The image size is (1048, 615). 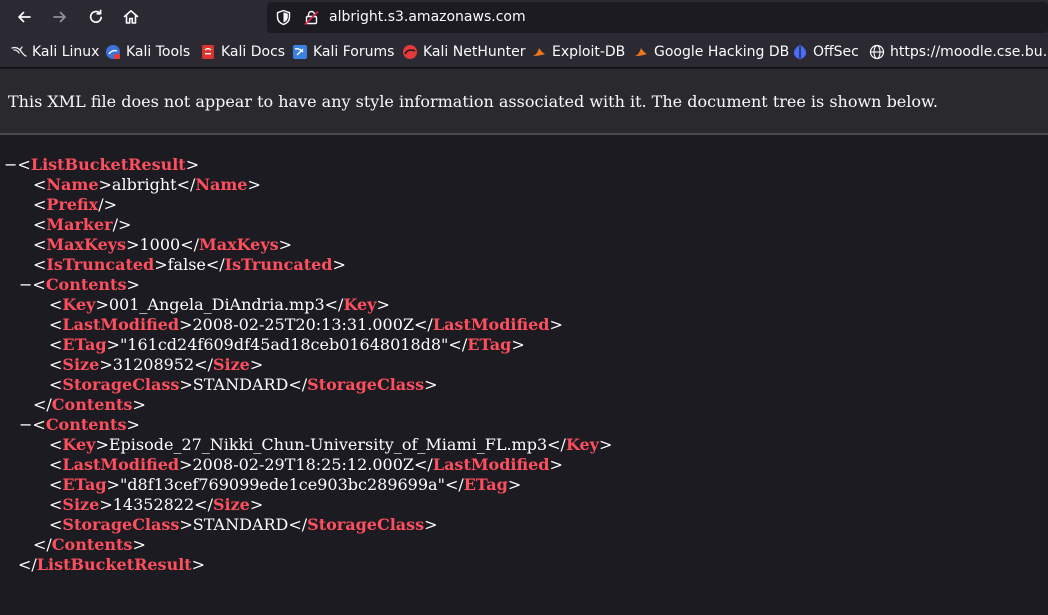 I want to click on url-bar: albright.s3.amazonaws.com, so click(x=657, y=17).